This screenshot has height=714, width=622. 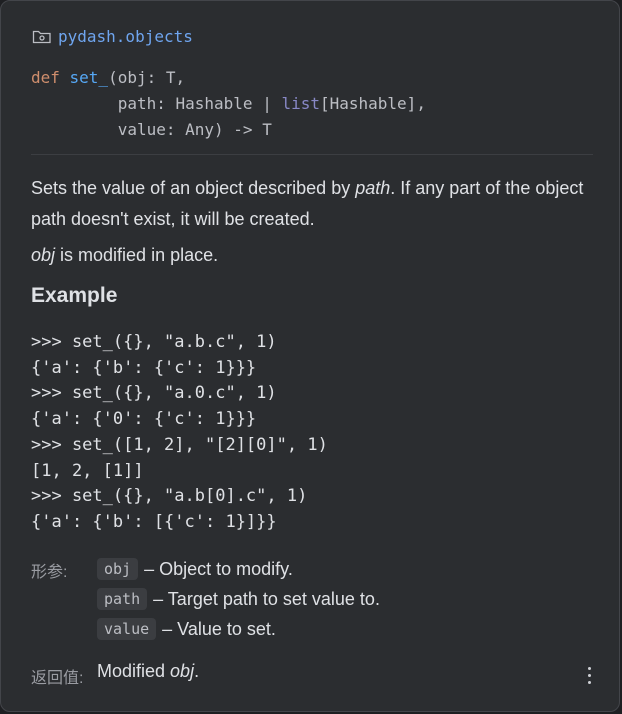 What do you see at coordinates (122, 599) in the screenshot?
I see `param-name: path` at bounding box center [122, 599].